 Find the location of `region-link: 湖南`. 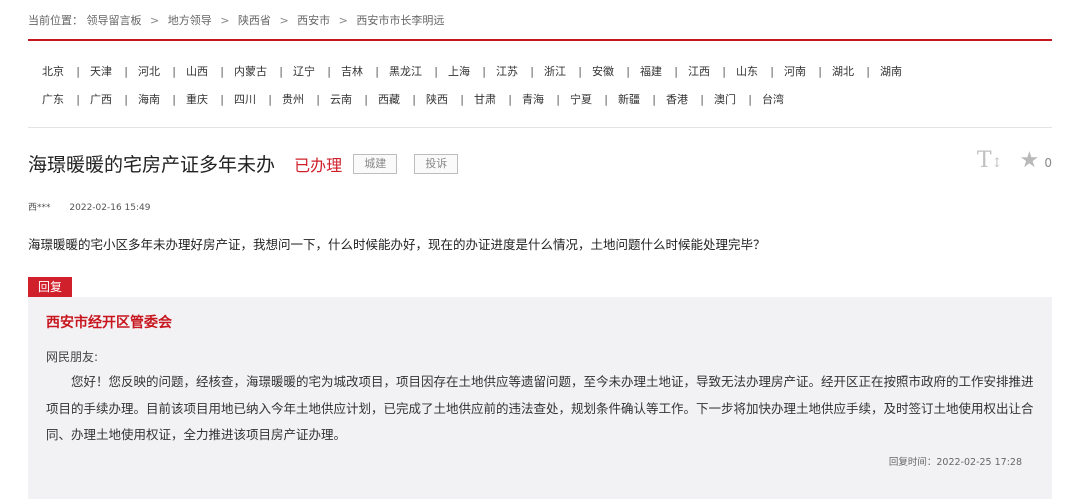

region-link: 湖南 is located at coordinates (891, 72).